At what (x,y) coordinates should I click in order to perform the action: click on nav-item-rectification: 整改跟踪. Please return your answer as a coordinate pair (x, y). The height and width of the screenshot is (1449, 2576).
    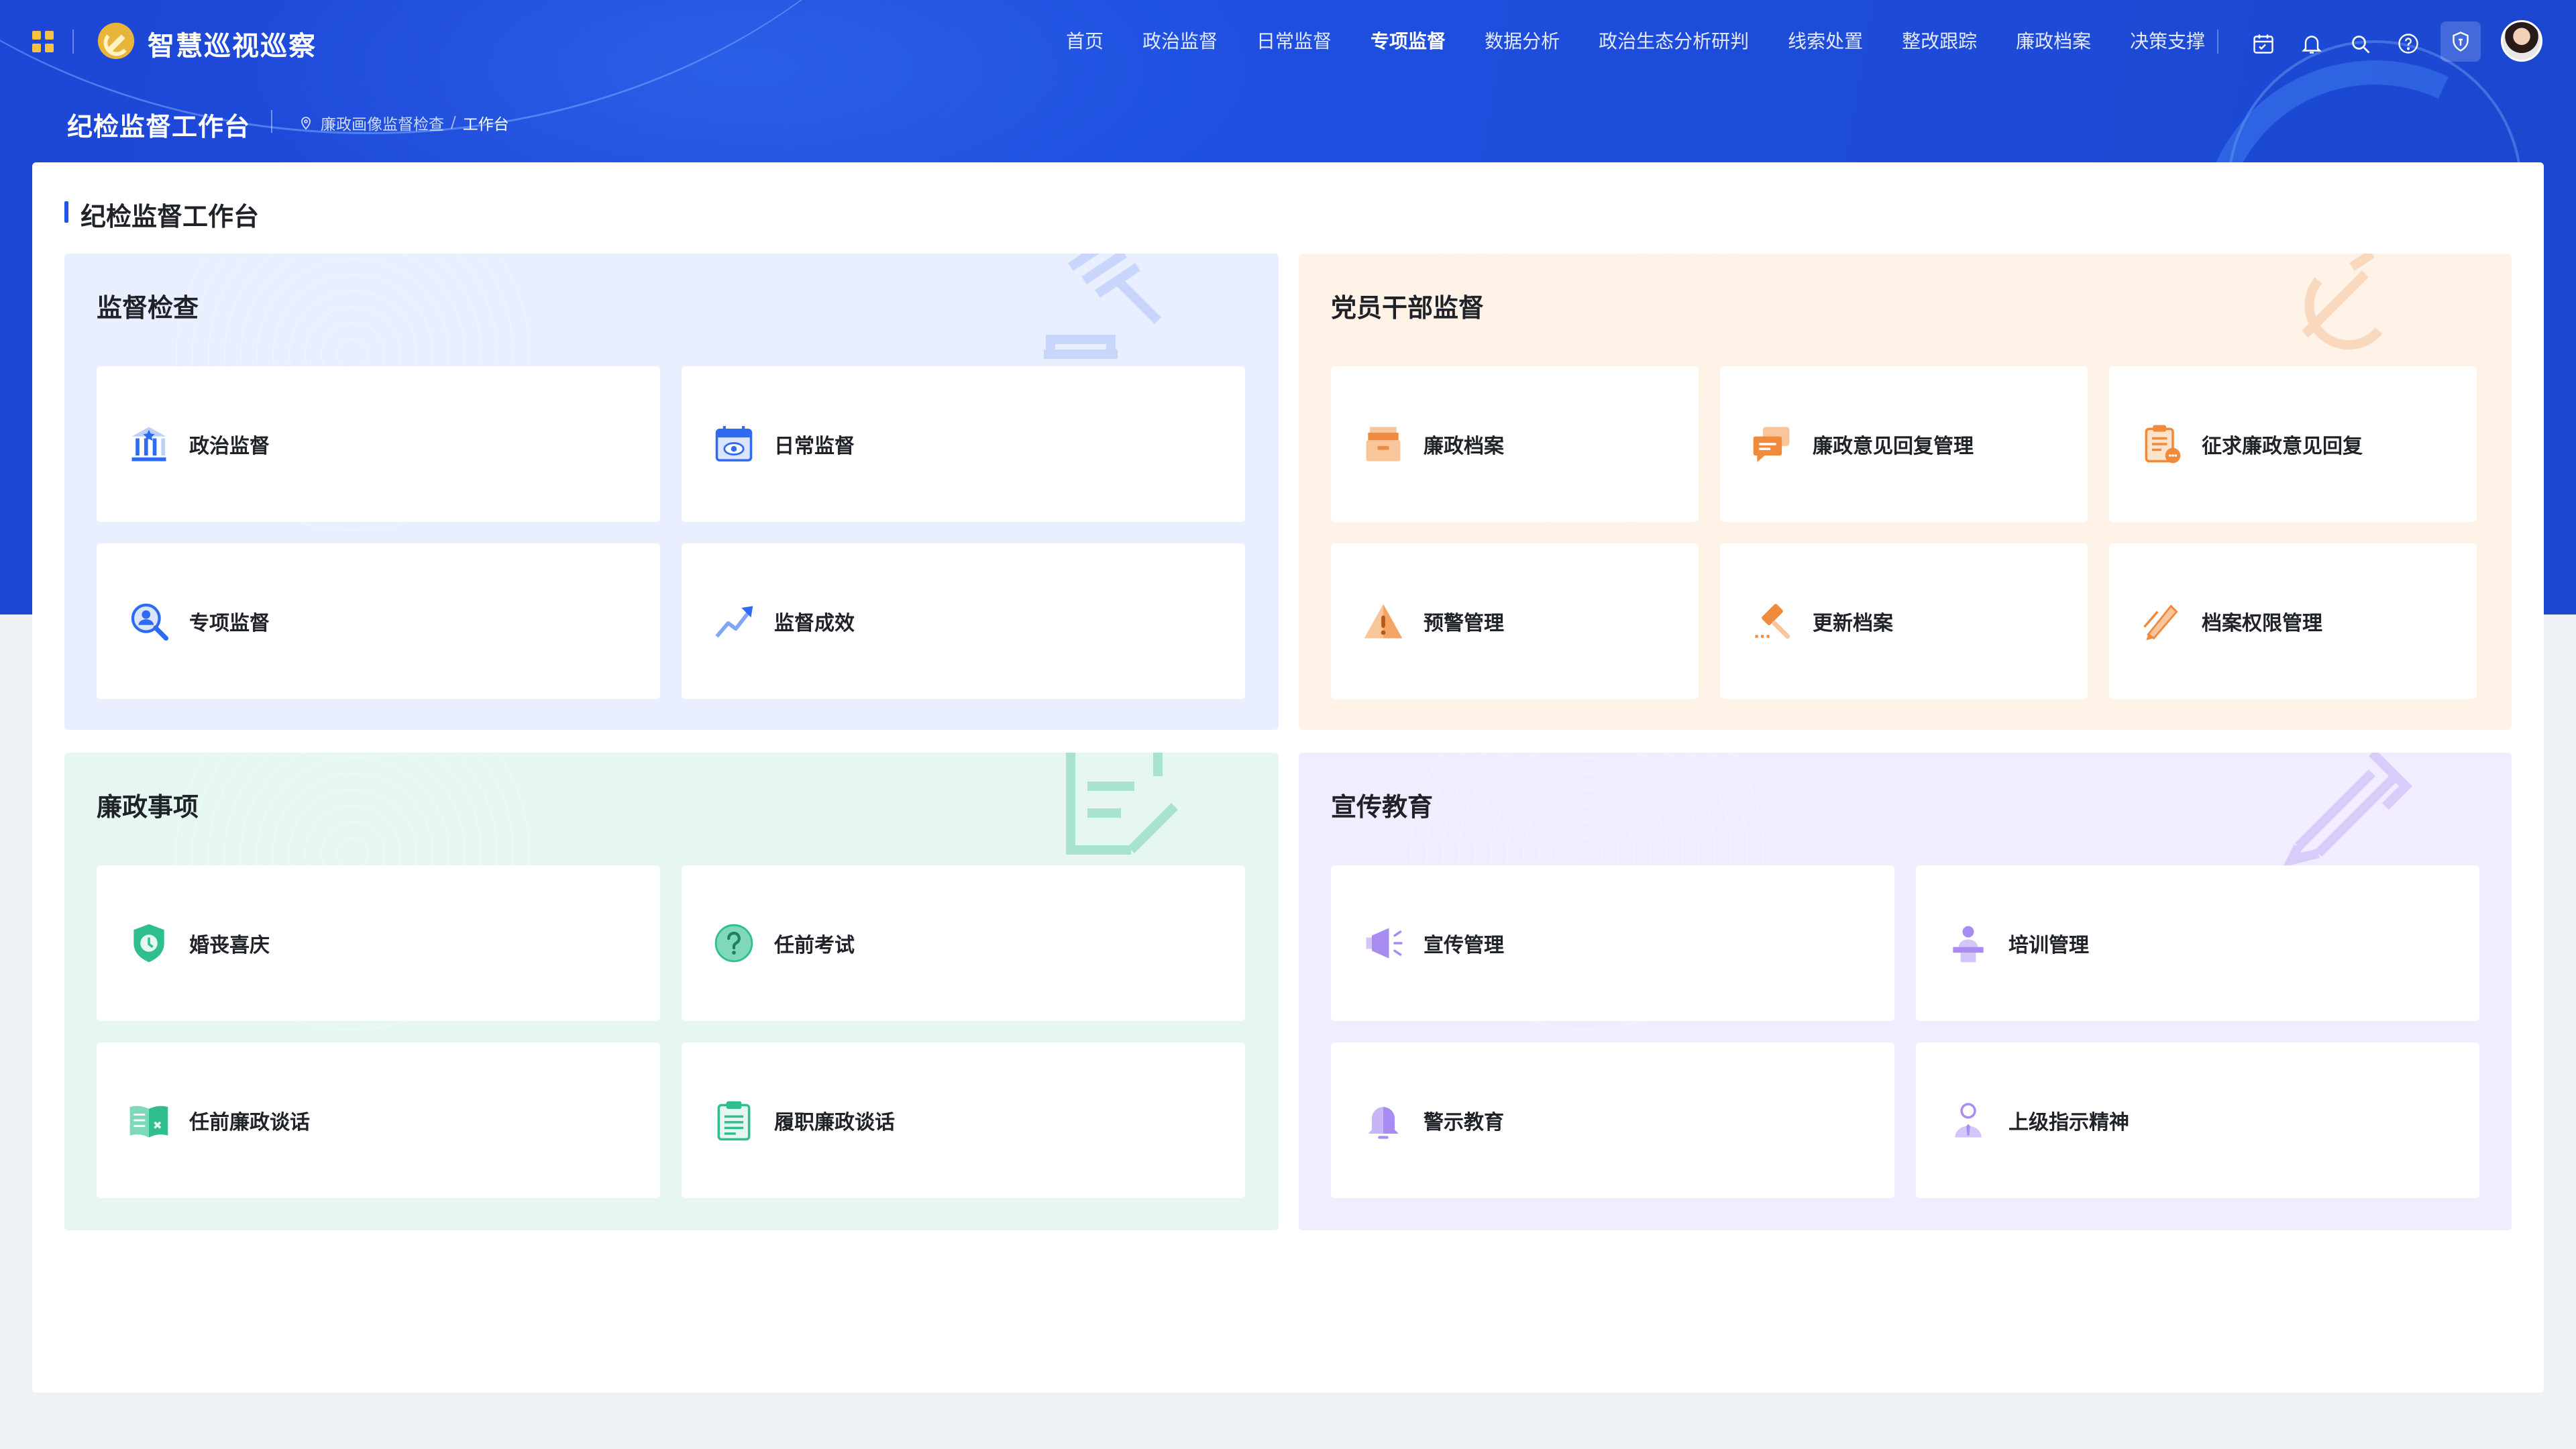
    Looking at the image, I should click on (1939, 41).